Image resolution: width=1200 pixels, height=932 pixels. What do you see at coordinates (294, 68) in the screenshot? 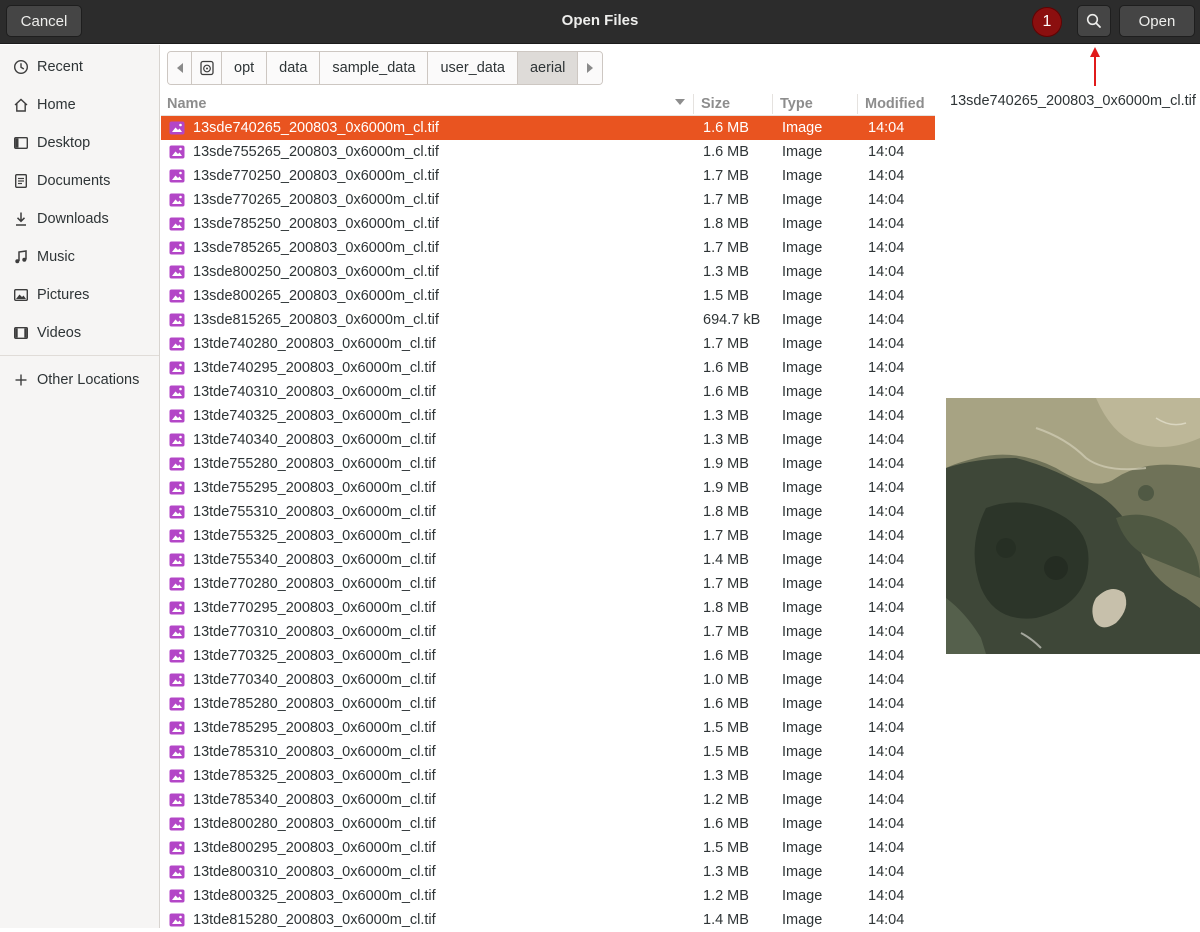
I see `path-segment-data: data` at bounding box center [294, 68].